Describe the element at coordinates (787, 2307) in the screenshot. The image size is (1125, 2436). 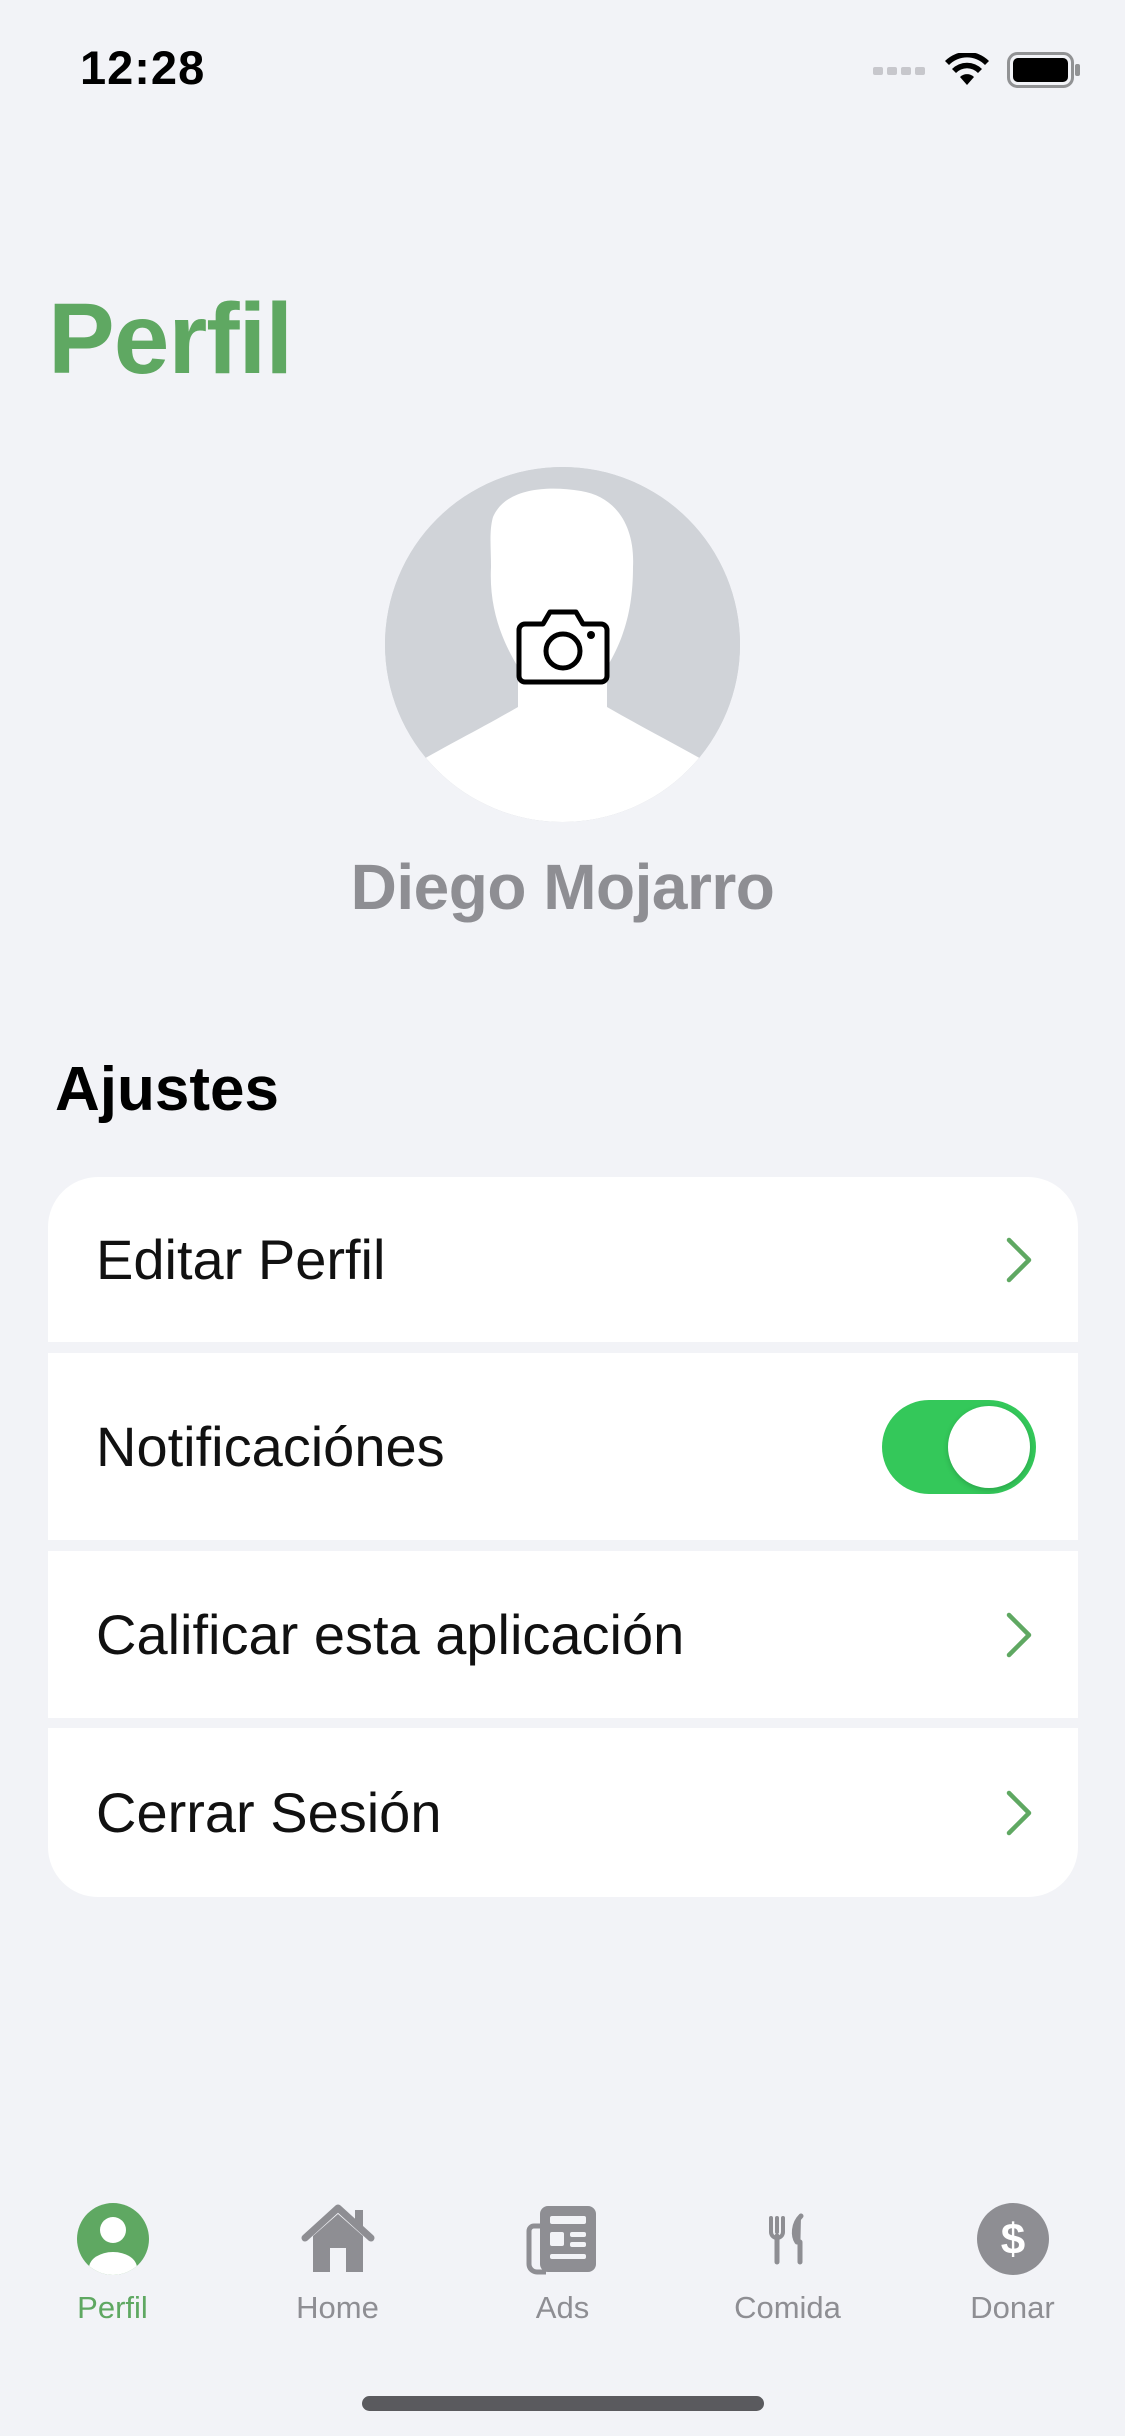
I see `tab-label: Comida` at that location.